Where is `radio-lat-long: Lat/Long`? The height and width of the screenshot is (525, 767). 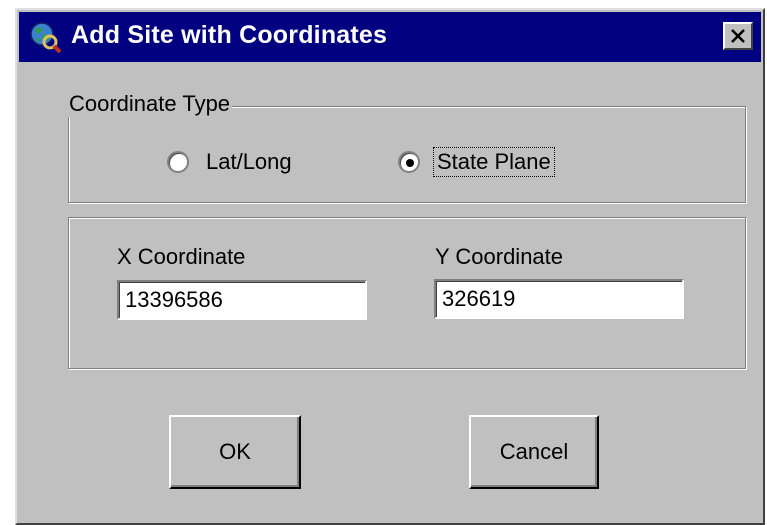 radio-lat-long: Lat/Long is located at coordinates (231, 162).